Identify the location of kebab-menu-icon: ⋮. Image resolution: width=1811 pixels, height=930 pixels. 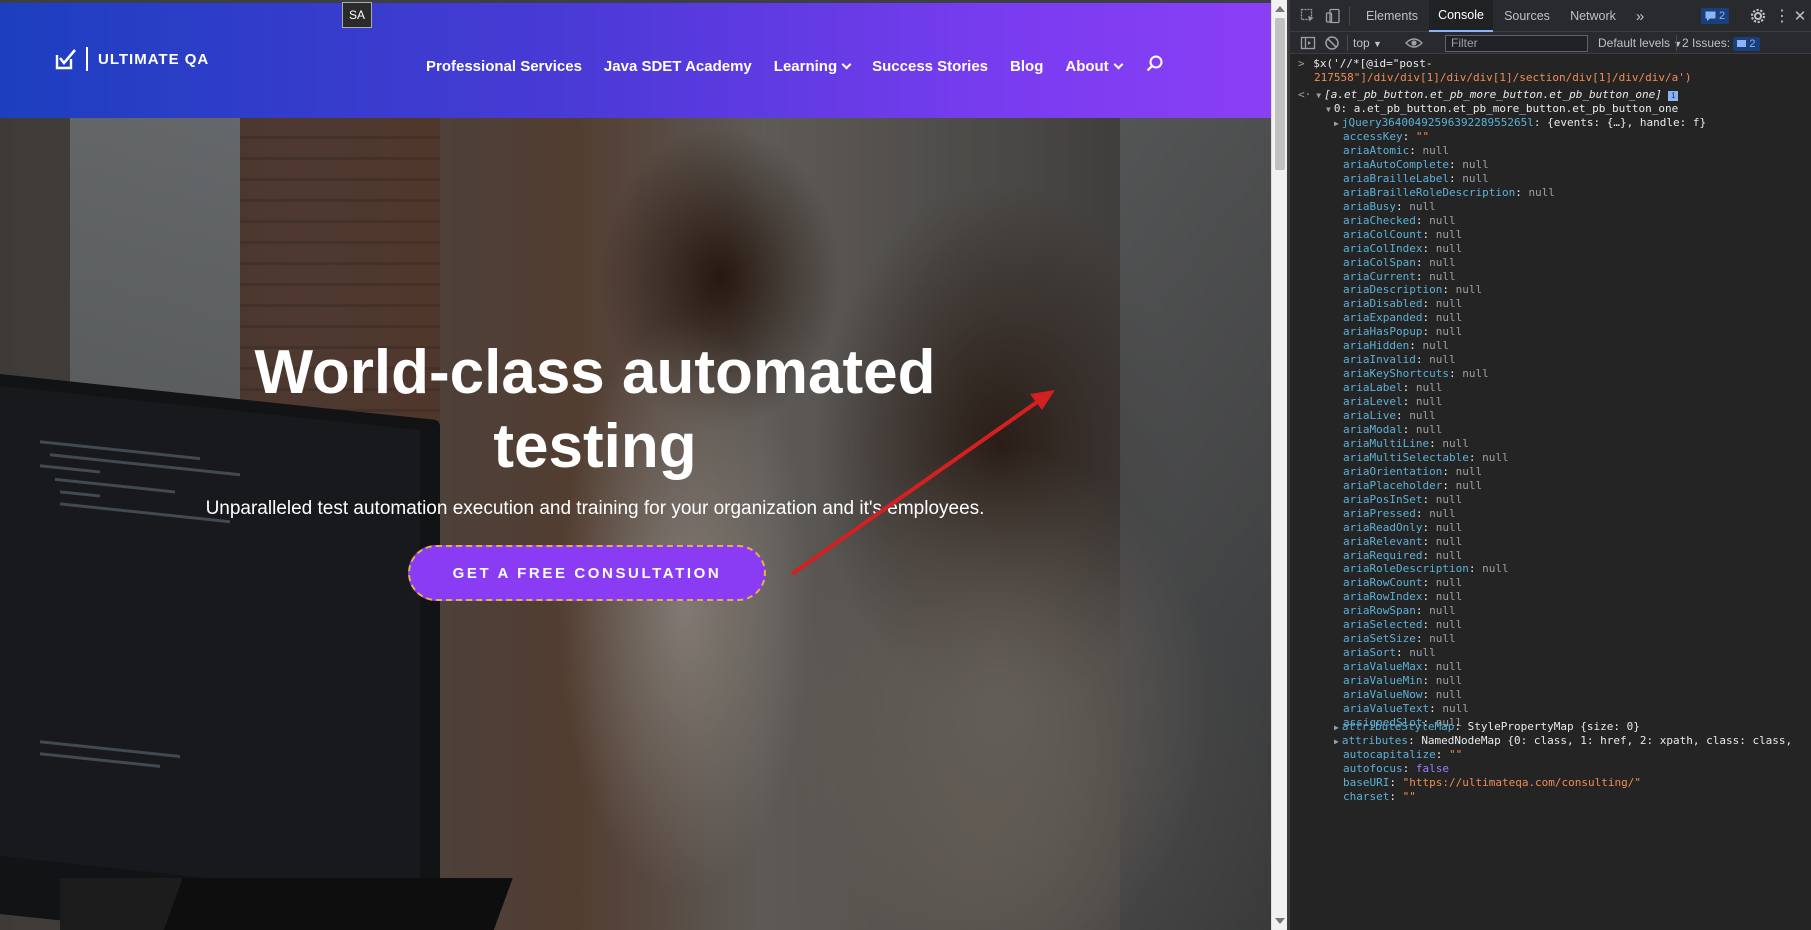
(1782, 16).